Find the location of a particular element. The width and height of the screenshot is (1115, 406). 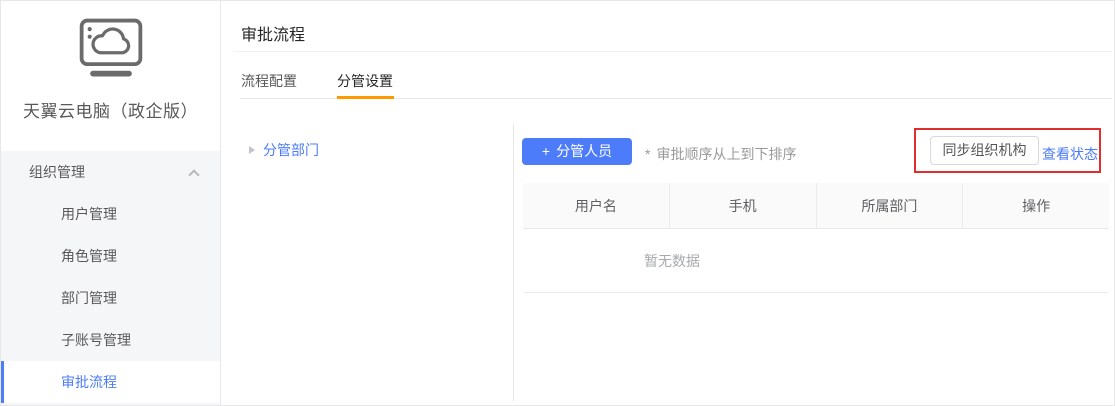

caret-right-icon is located at coordinates (252, 150).